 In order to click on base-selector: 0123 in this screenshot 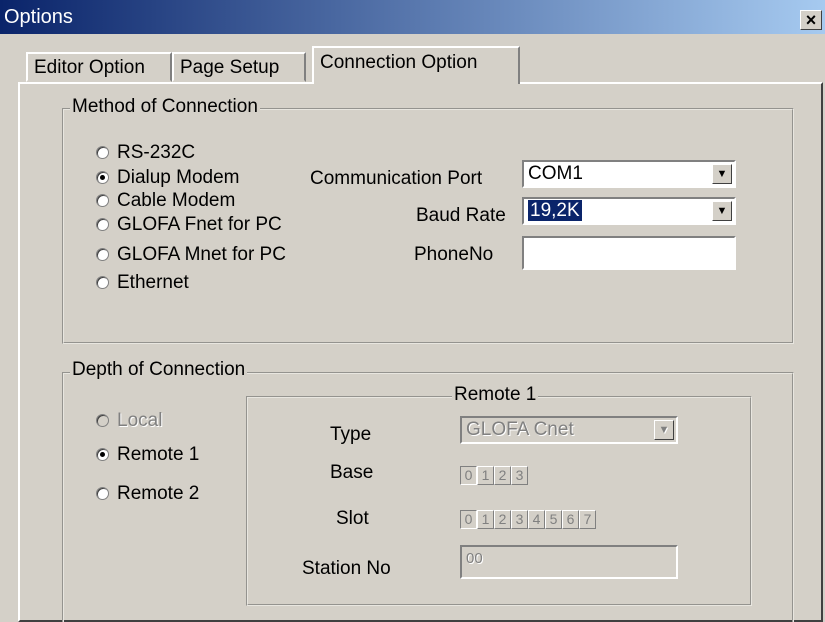, I will do `click(494, 475)`.